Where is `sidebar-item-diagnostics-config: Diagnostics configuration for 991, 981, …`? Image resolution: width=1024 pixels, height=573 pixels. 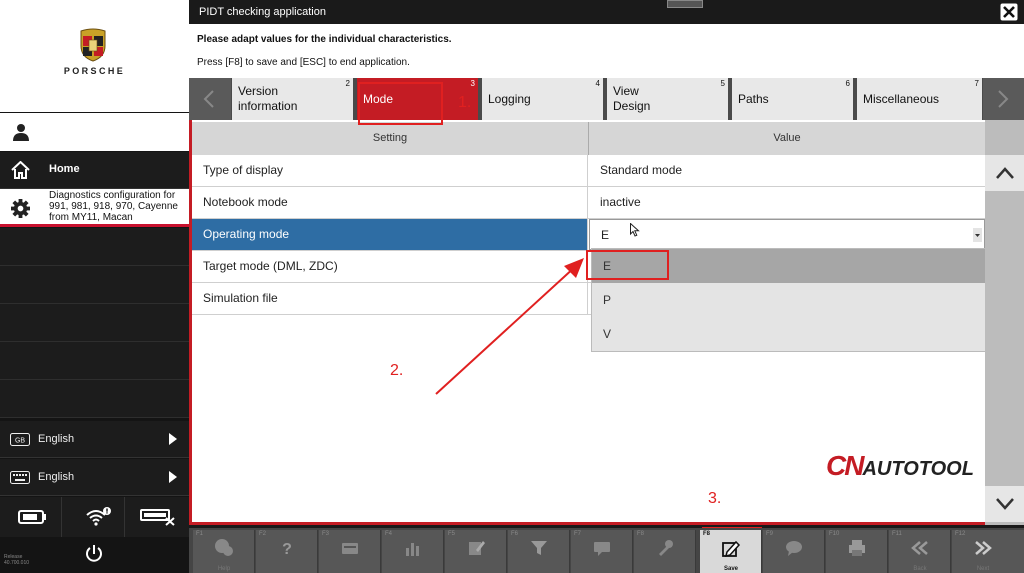 sidebar-item-diagnostics-config: Diagnostics configuration for 991, 981, … is located at coordinates (94, 208).